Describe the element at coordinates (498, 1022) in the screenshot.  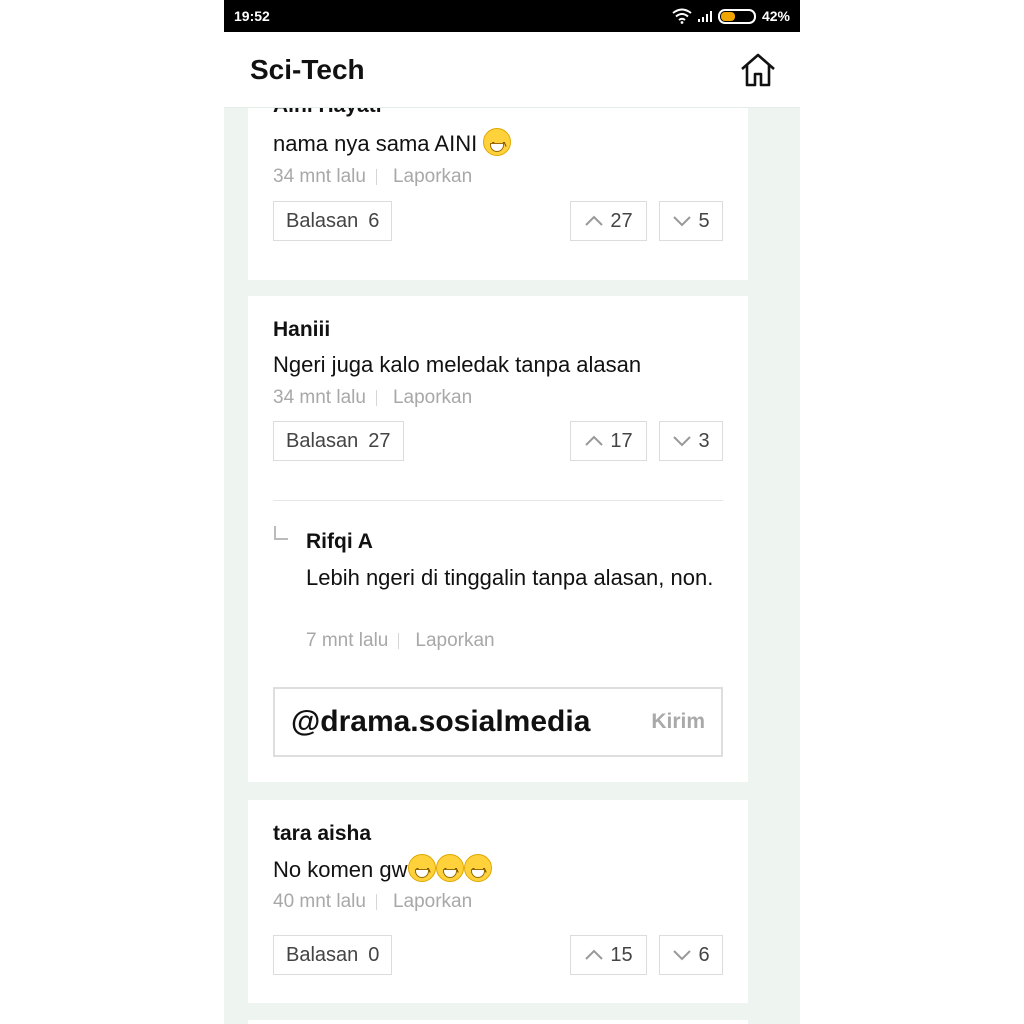
I see `comment-card-partial` at that location.